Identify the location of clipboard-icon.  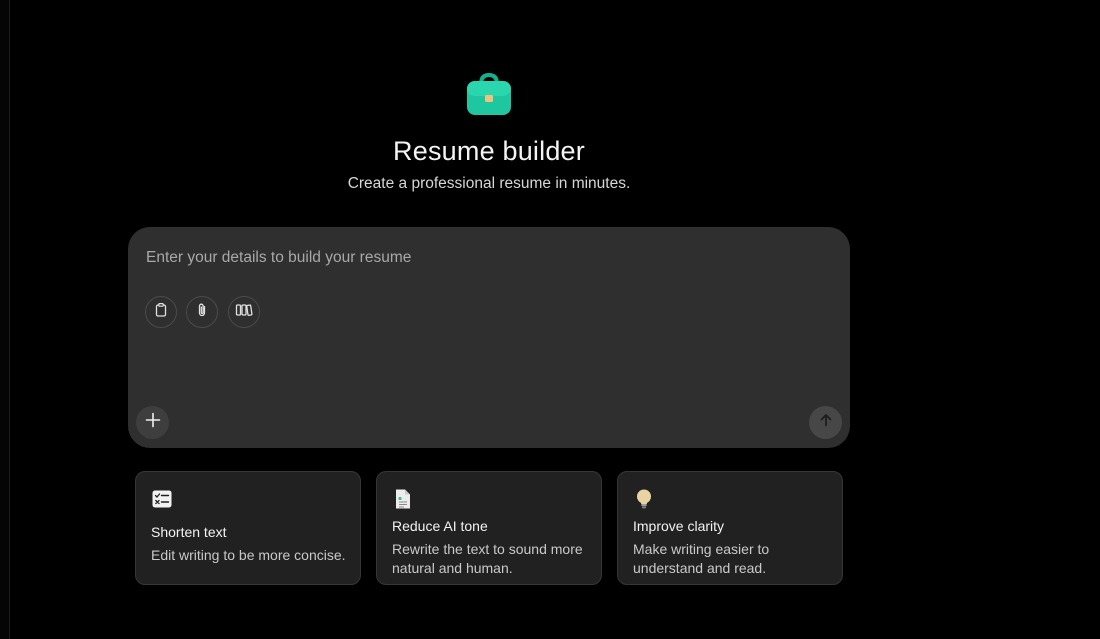
(161, 312).